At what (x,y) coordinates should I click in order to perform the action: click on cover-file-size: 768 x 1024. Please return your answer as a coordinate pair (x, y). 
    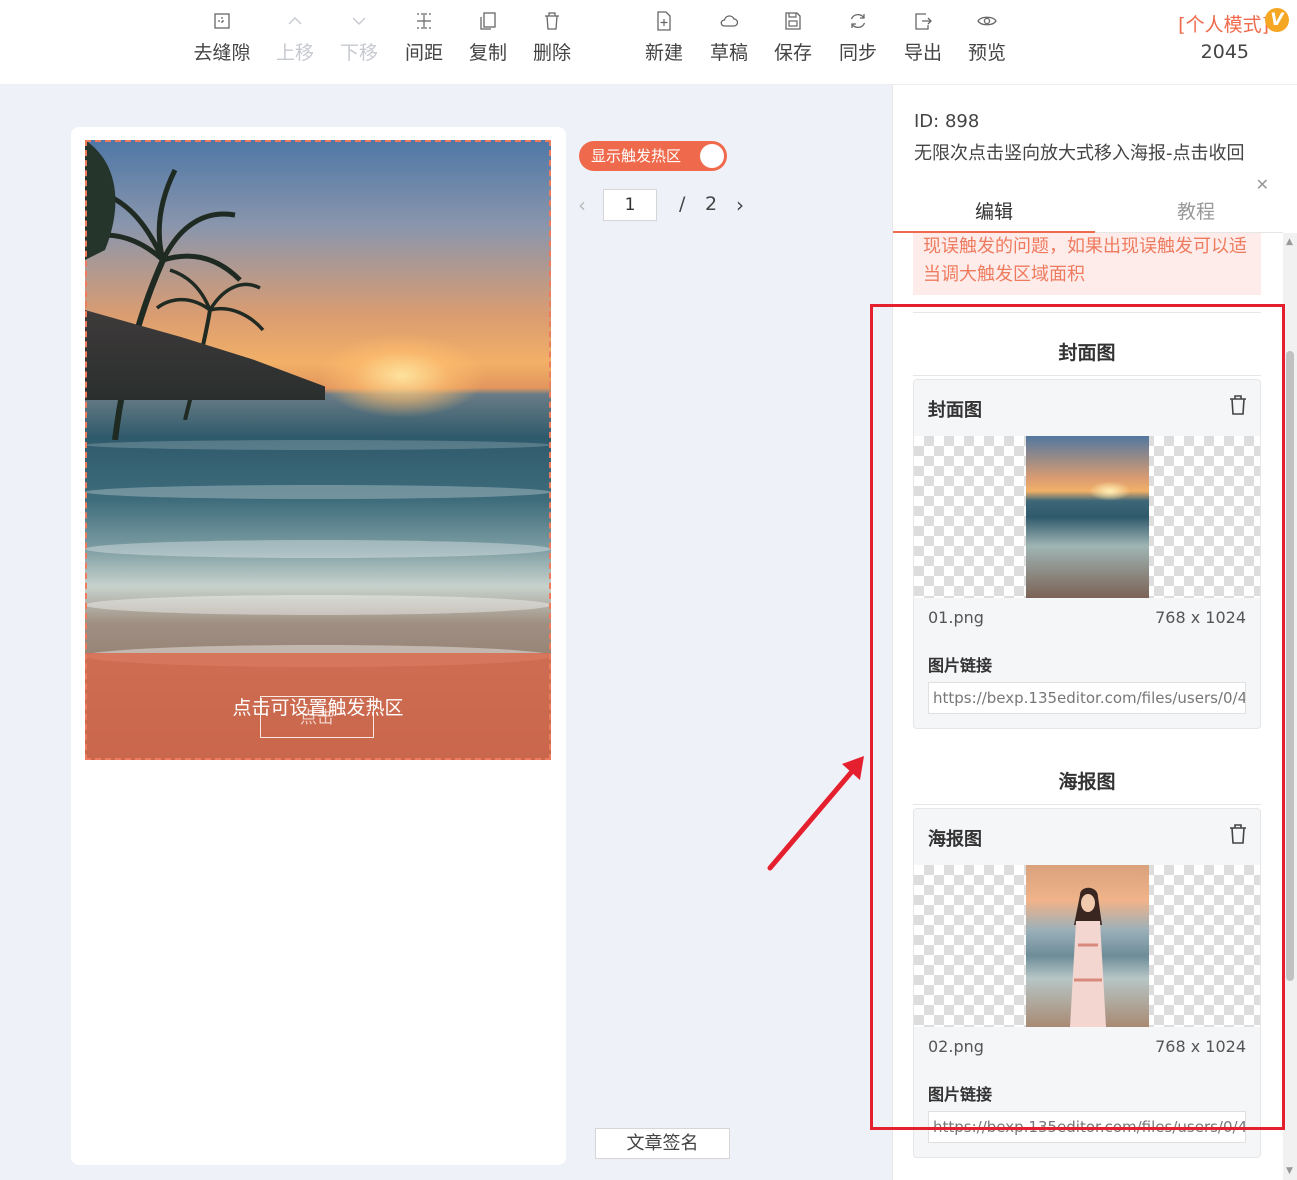
    Looking at the image, I should click on (1200, 617).